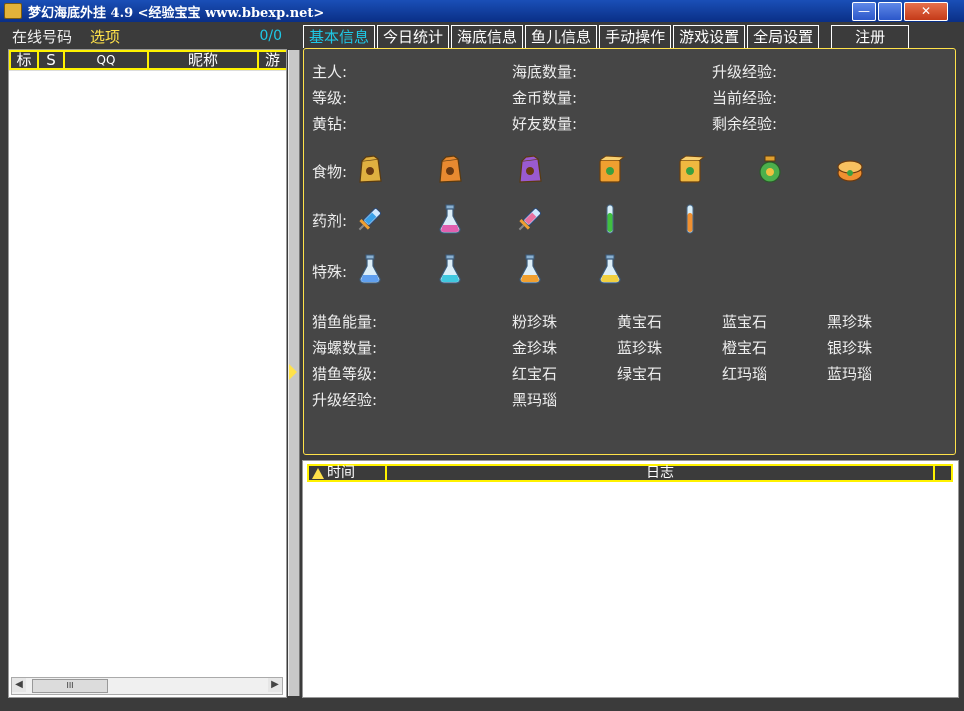 The width and height of the screenshot is (964, 711). What do you see at coordinates (745, 72) in the screenshot?
I see `upgrade-exp-label: 升级经验:` at bounding box center [745, 72].